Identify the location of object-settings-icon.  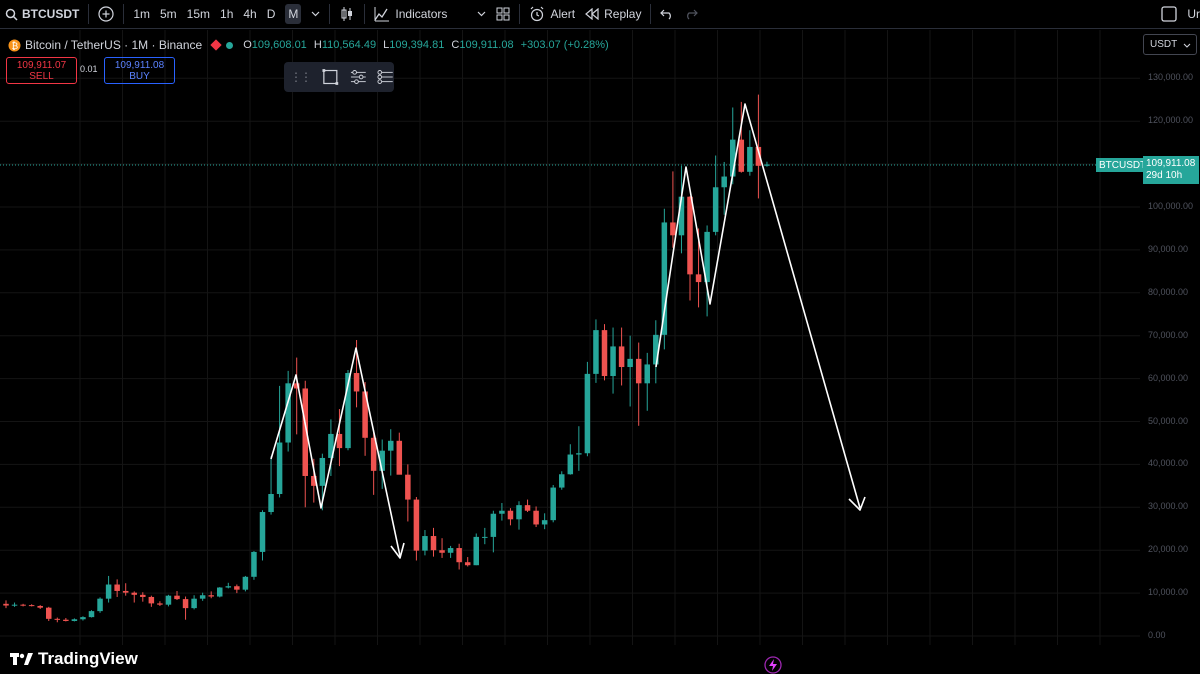
(385, 77).